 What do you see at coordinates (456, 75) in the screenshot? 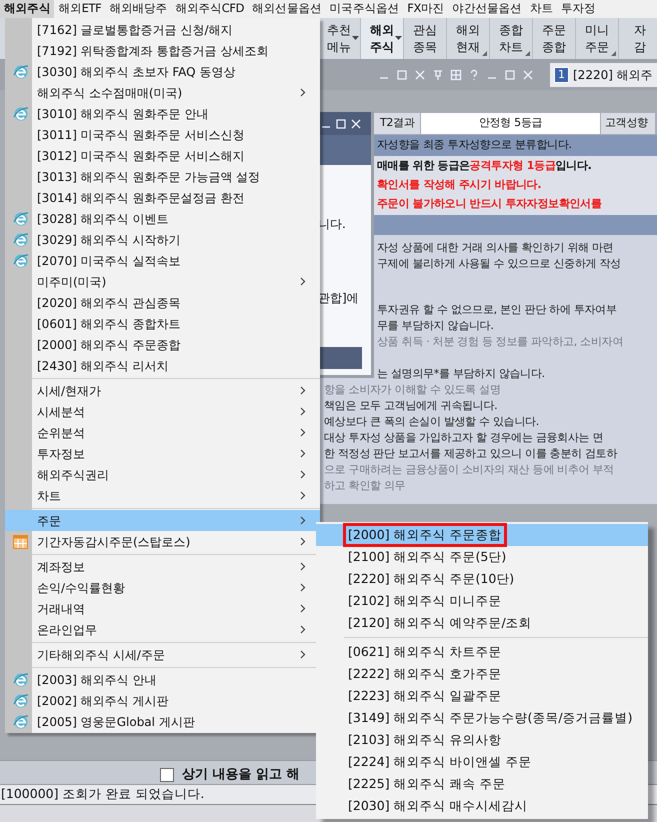
I see `grid-icon` at bounding box center [456, 75].